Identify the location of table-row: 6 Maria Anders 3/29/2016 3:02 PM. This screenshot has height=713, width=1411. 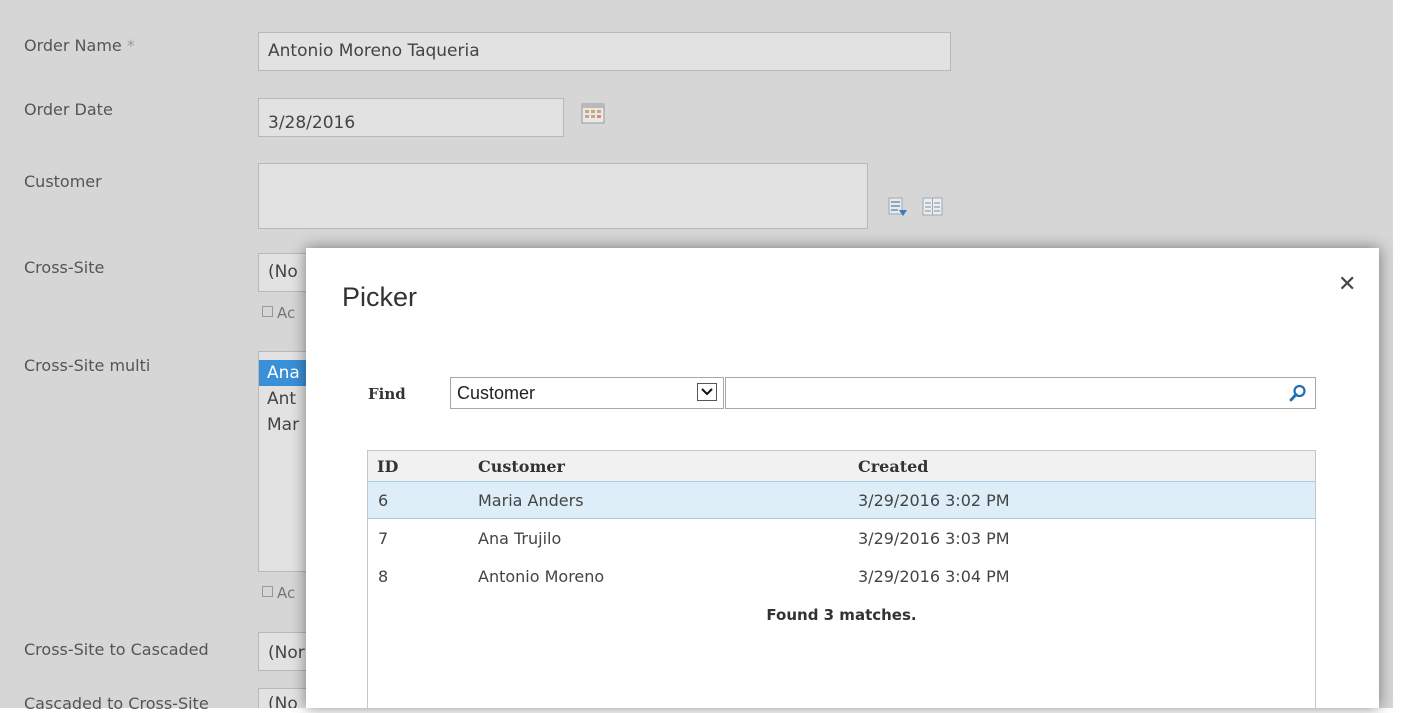
(841, 500).